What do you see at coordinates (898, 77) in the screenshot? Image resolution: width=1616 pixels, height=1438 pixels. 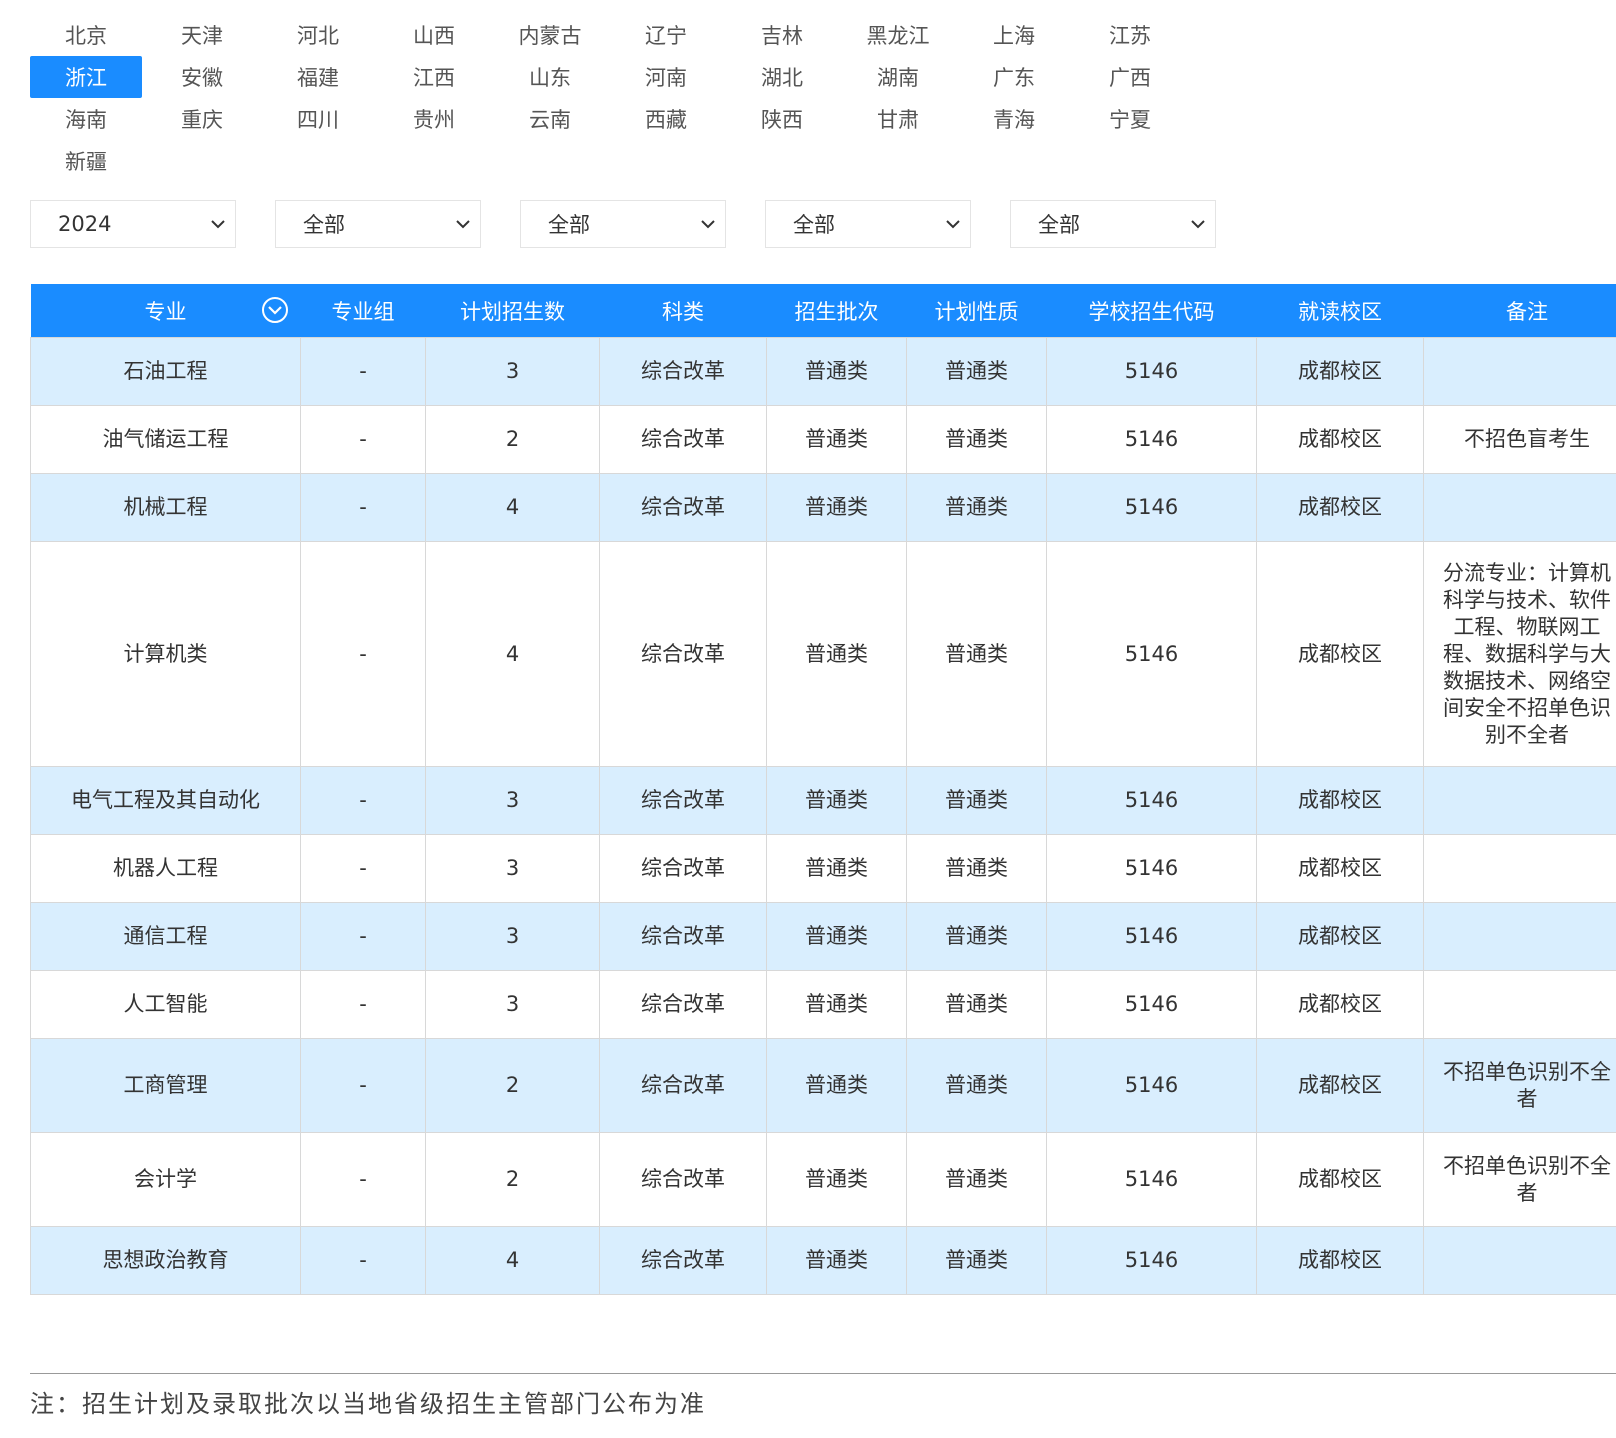 I see `province-item: 湖南` at bounding box center [898, 77].